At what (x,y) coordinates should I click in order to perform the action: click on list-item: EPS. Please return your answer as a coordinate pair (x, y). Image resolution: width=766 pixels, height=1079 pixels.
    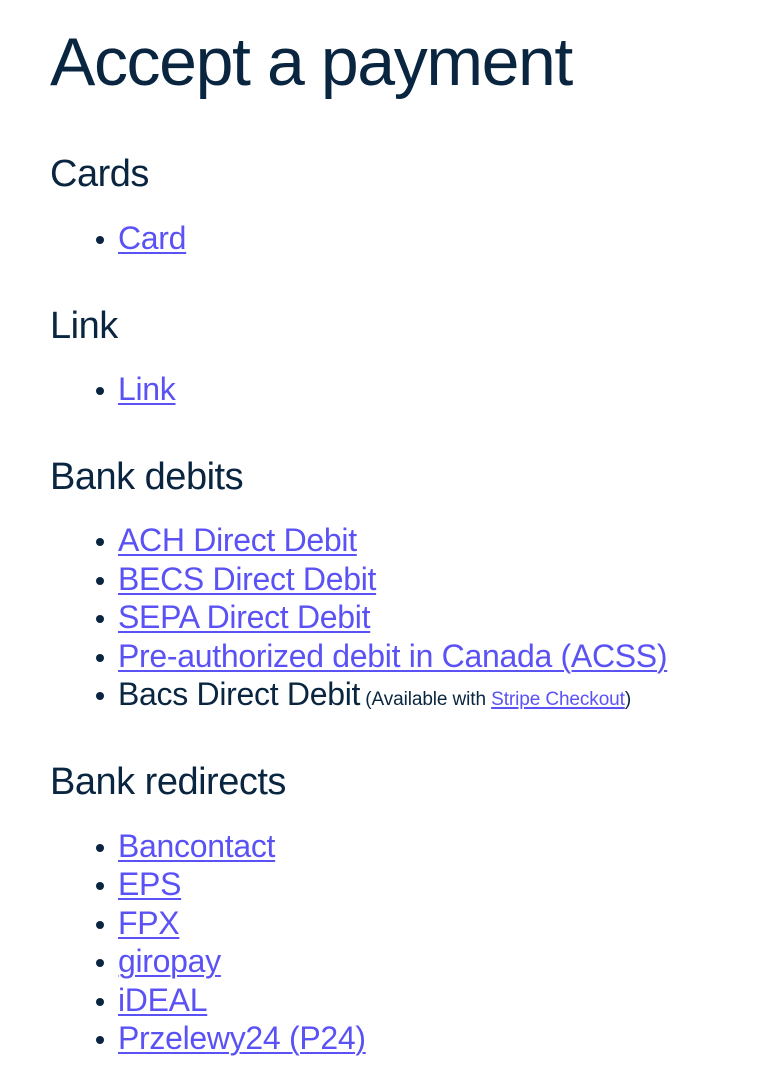
    Looking at the image, I should click on (398, 884).